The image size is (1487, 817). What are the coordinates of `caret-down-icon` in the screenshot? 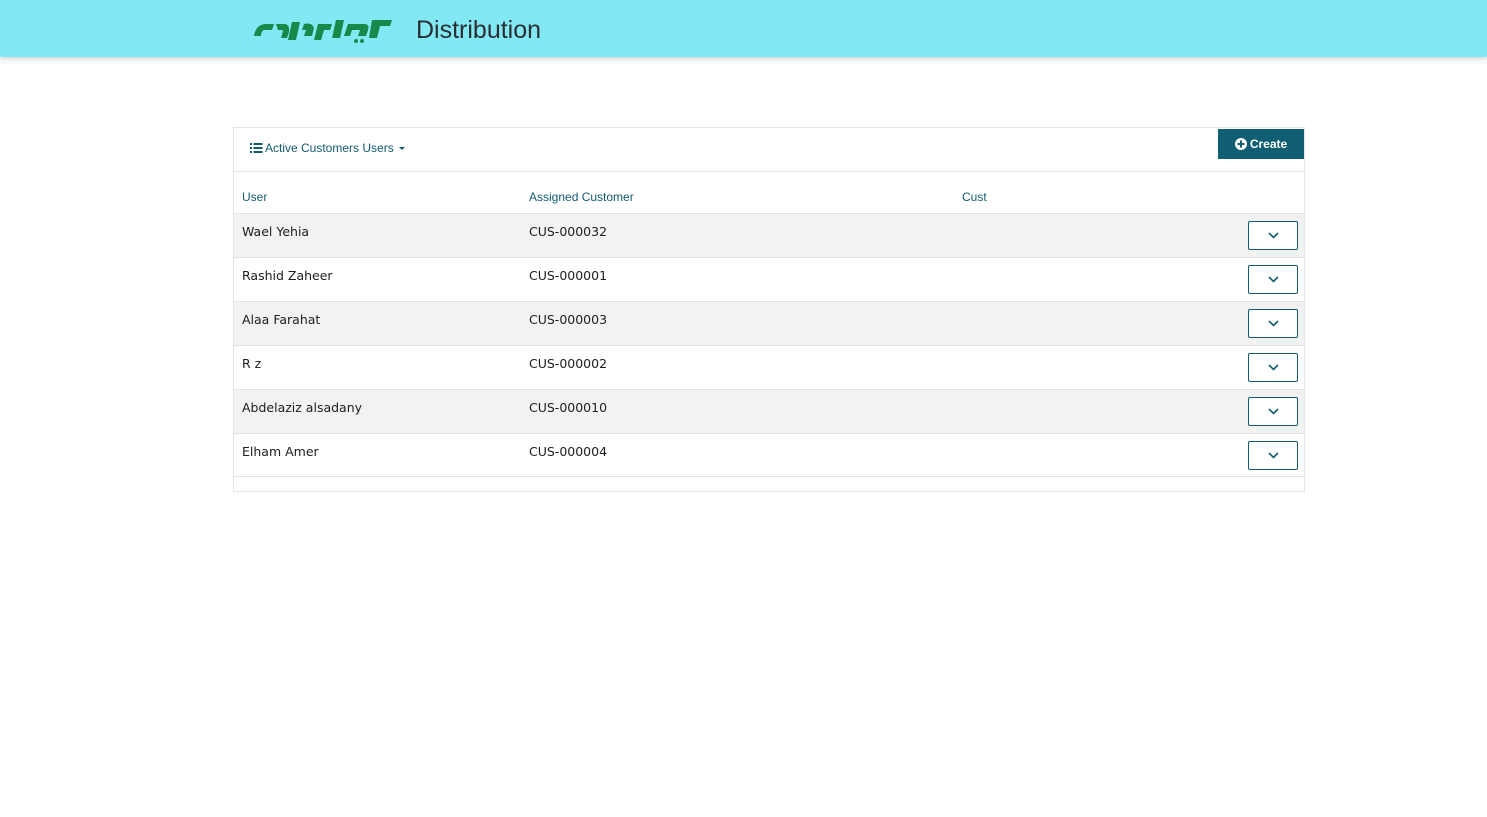 It's located at (401, 148).